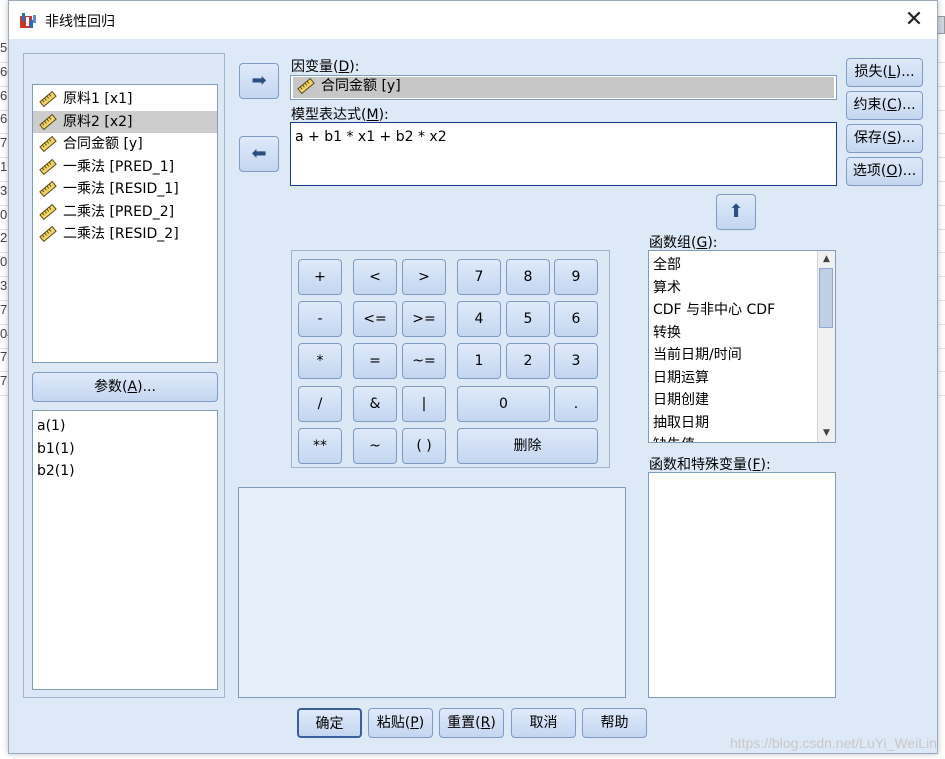 This screenshot has width=945, height=759. Describe the element at coordinates (742, 288) in the screenshot. I see `function-group-item: 算术` at that location.